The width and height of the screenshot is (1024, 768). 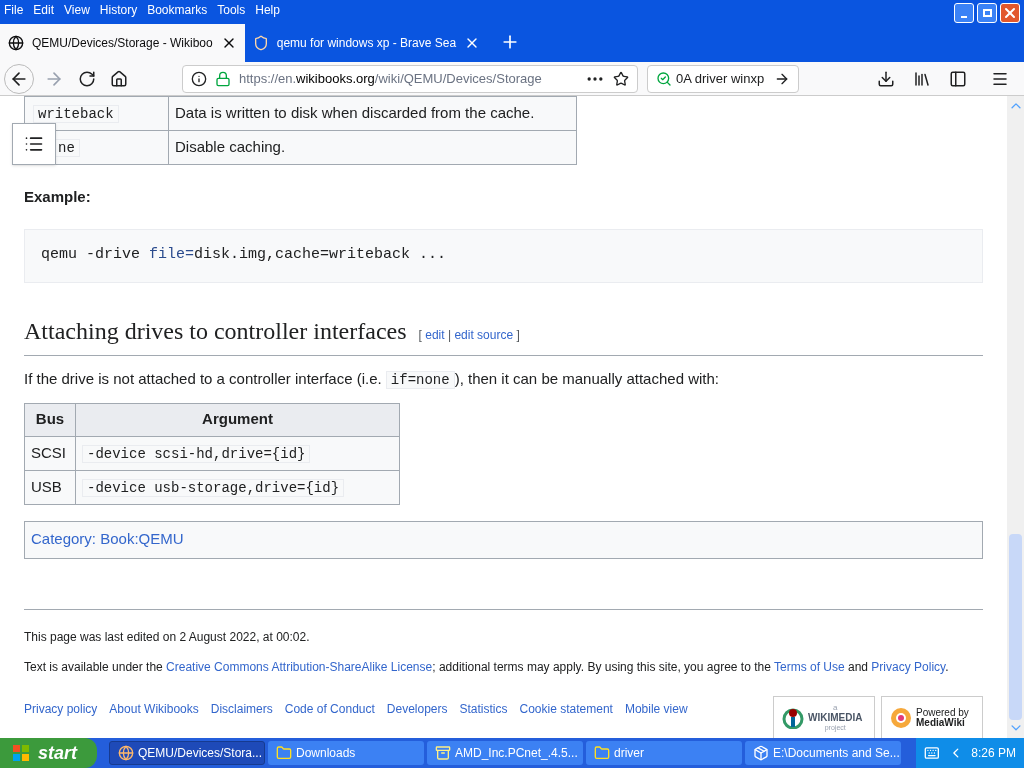 I want to click on scrollbar, so click(x=1015, y=417).